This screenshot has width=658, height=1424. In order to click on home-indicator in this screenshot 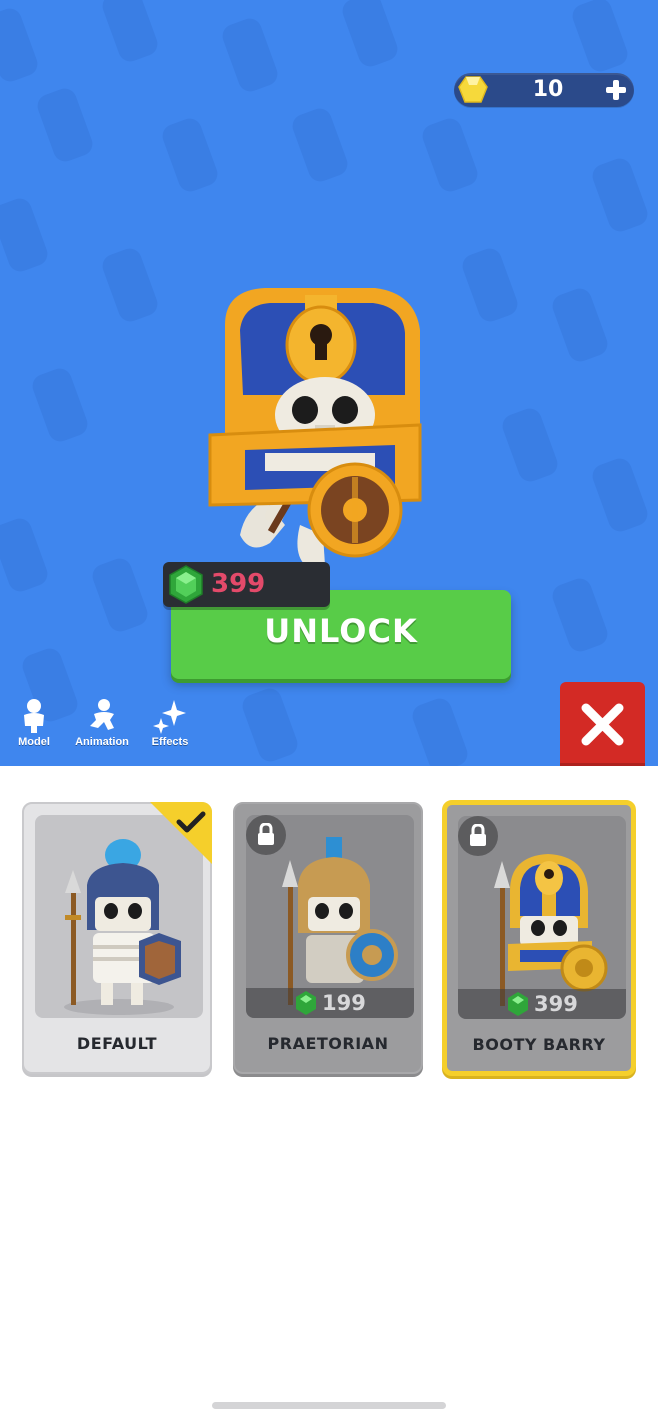, I will do `click(329, 1405)`.